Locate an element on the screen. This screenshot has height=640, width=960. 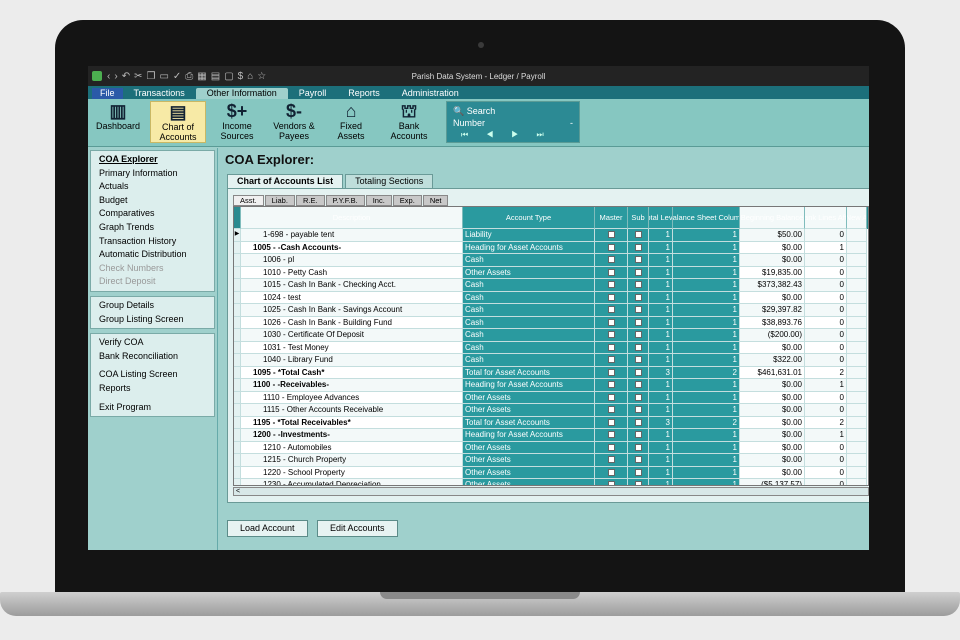
star-icon: ☆ is located at coordinates (261, 76).